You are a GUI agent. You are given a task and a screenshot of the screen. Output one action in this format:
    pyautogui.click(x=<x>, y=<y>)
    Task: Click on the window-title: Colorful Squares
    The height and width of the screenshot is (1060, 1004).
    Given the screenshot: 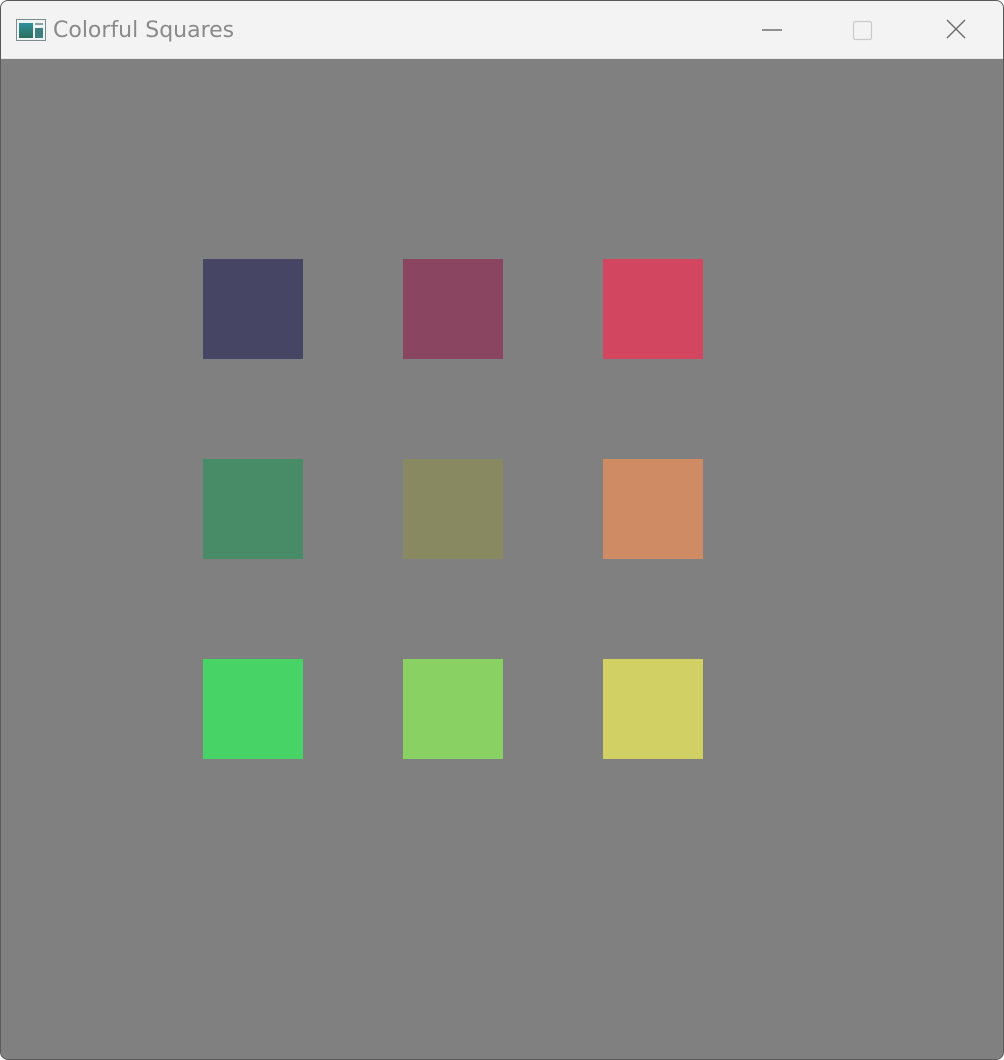 What is the action you would take?
    pyautogui.click(x=144, y=30)
    